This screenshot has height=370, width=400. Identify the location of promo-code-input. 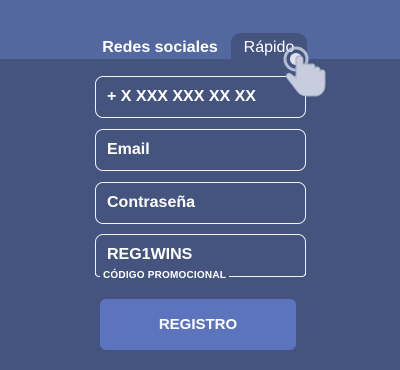
(200, 255).